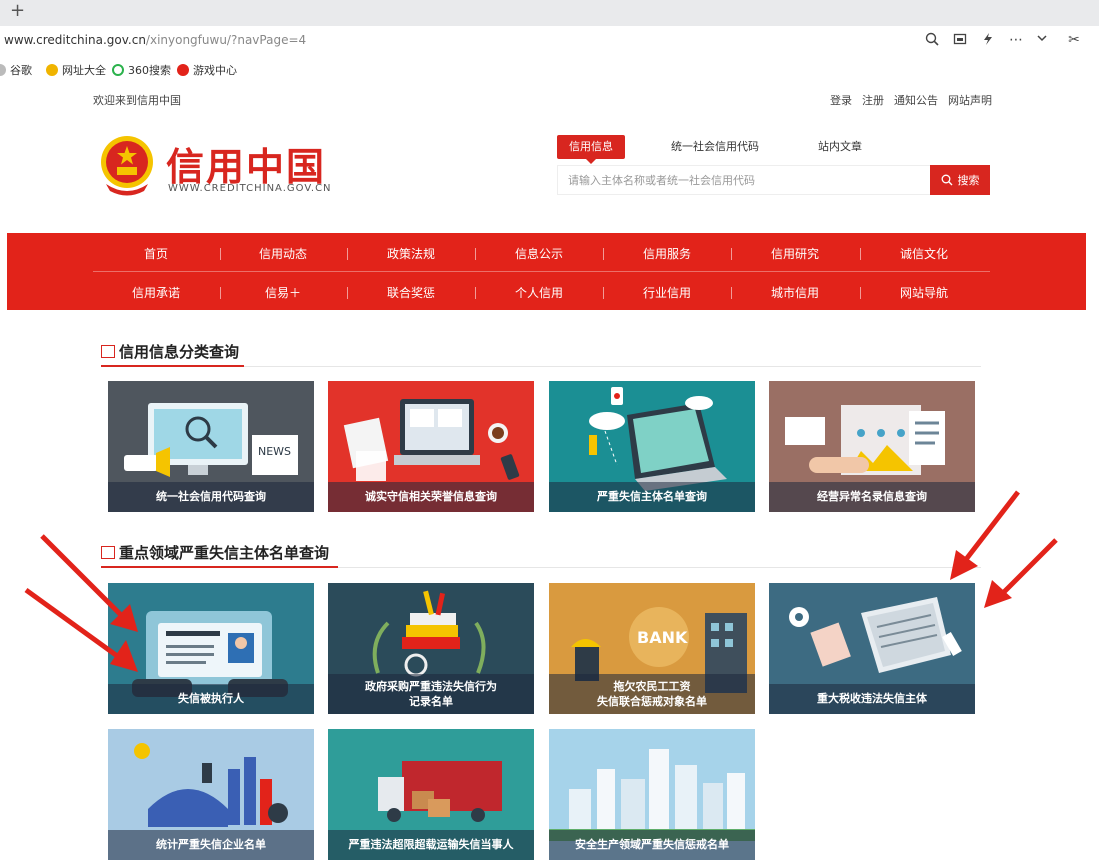  What do you see at coordinates (539, 253) in the screenshot?
I see `nav-item-row1-3: 信息公示` at bounding box center [539, 253].